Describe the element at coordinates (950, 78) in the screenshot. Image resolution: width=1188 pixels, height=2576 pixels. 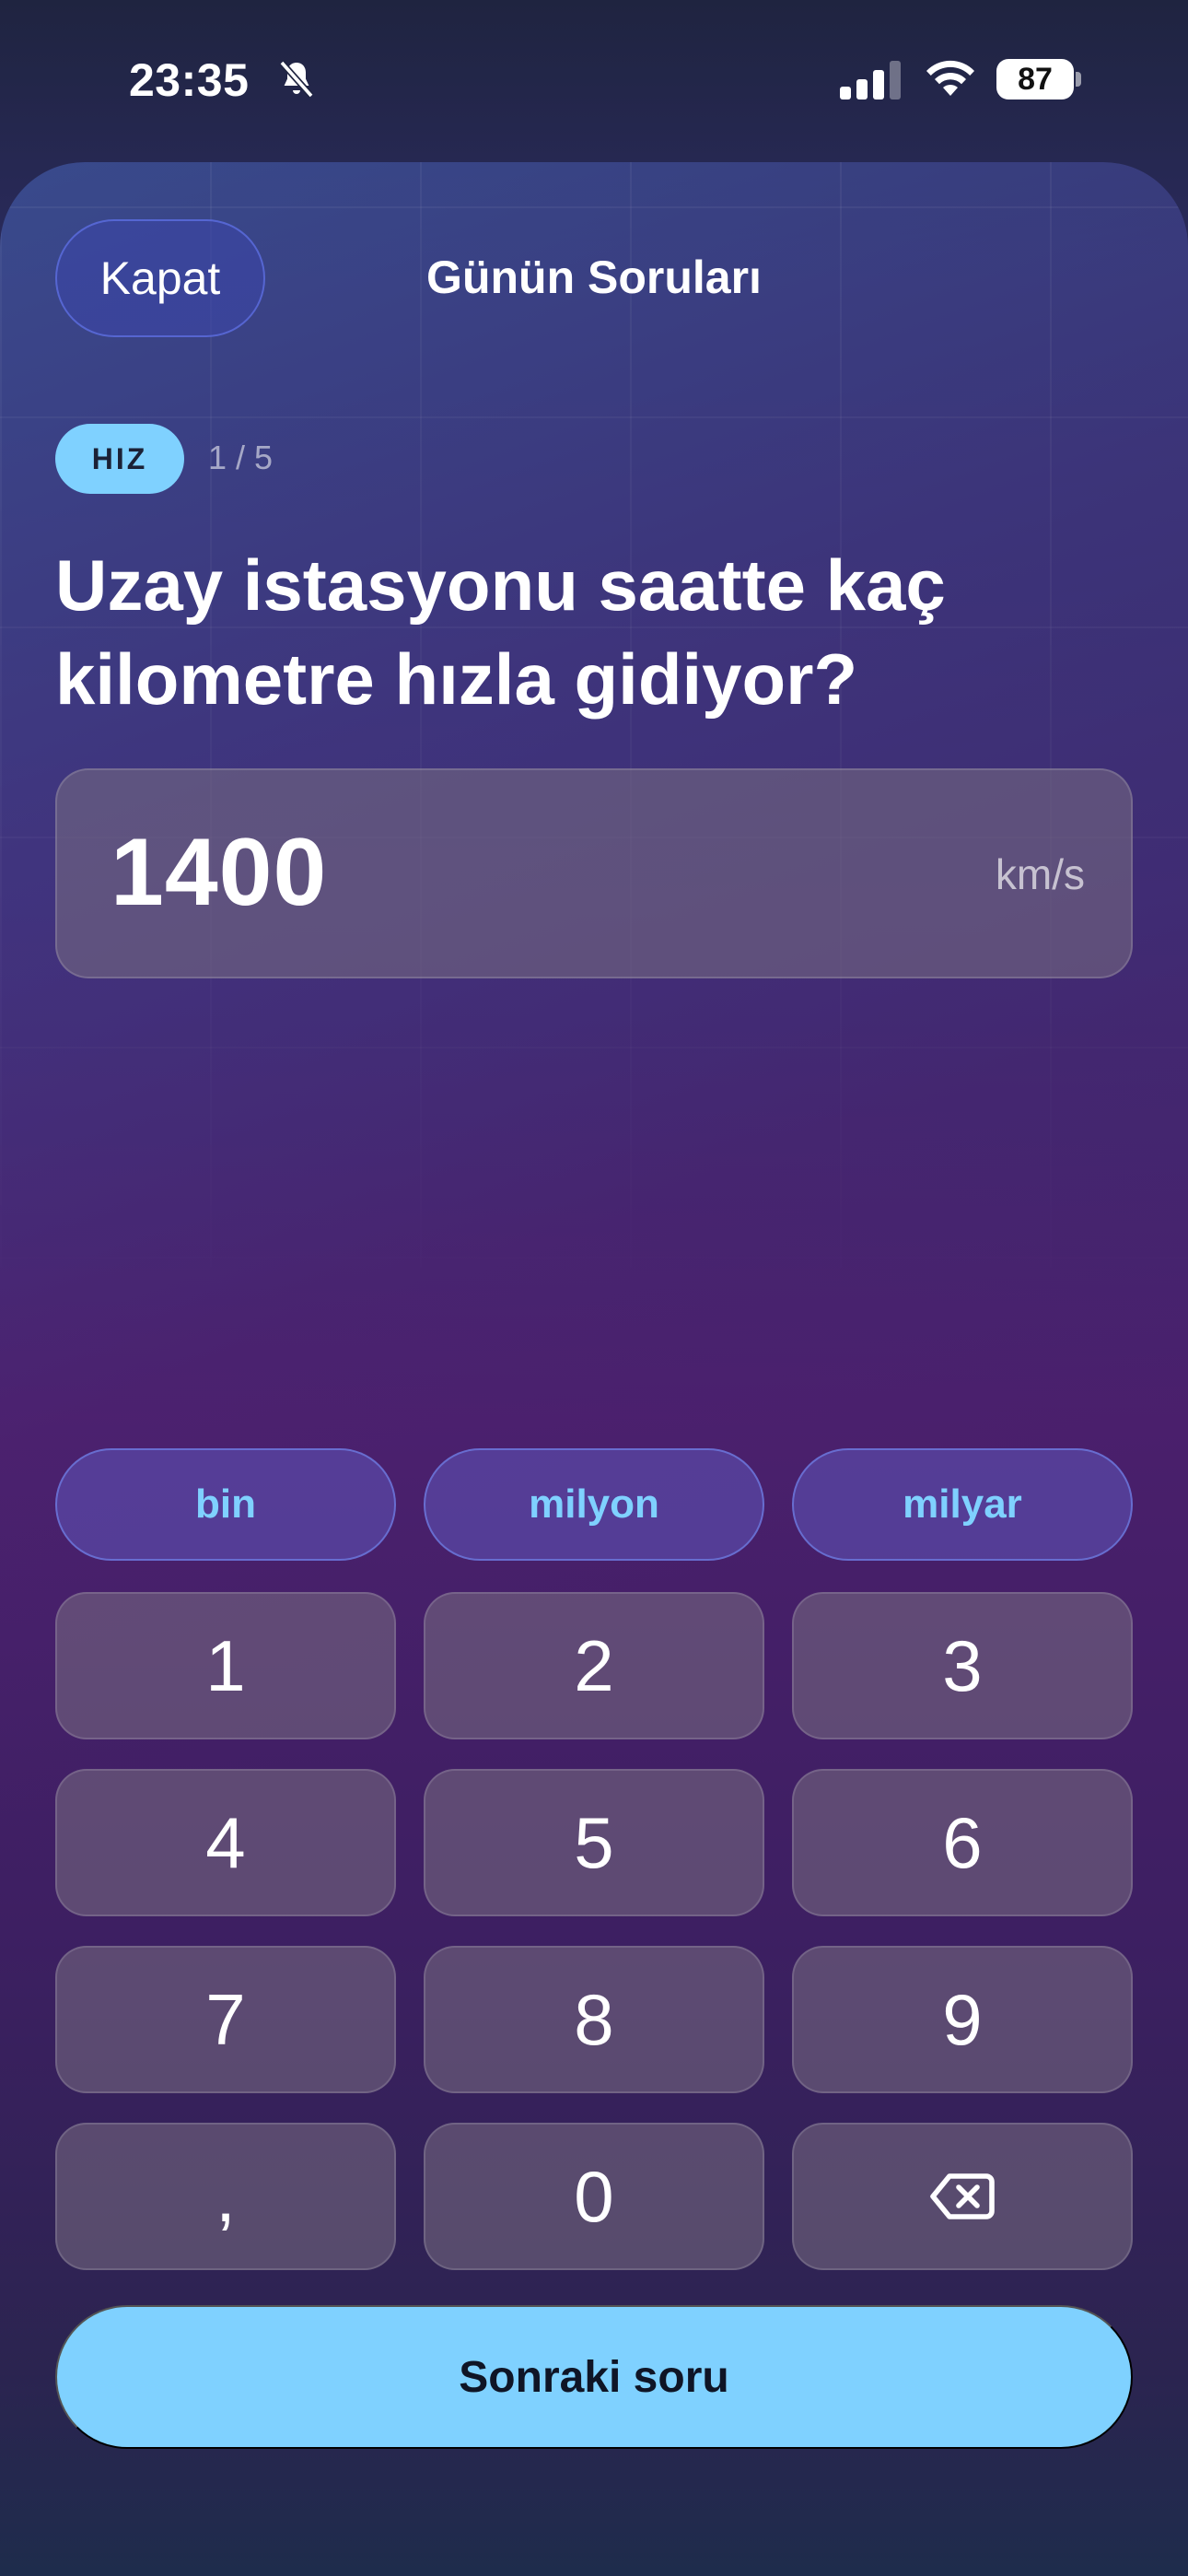
I see `wifi-icon` at that location.